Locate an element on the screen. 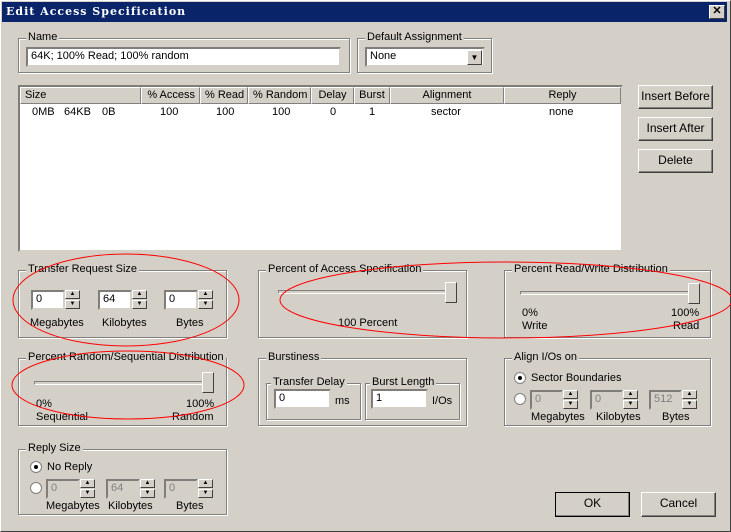  random-seq-max-label: Random is located at coordinates (193, 417).